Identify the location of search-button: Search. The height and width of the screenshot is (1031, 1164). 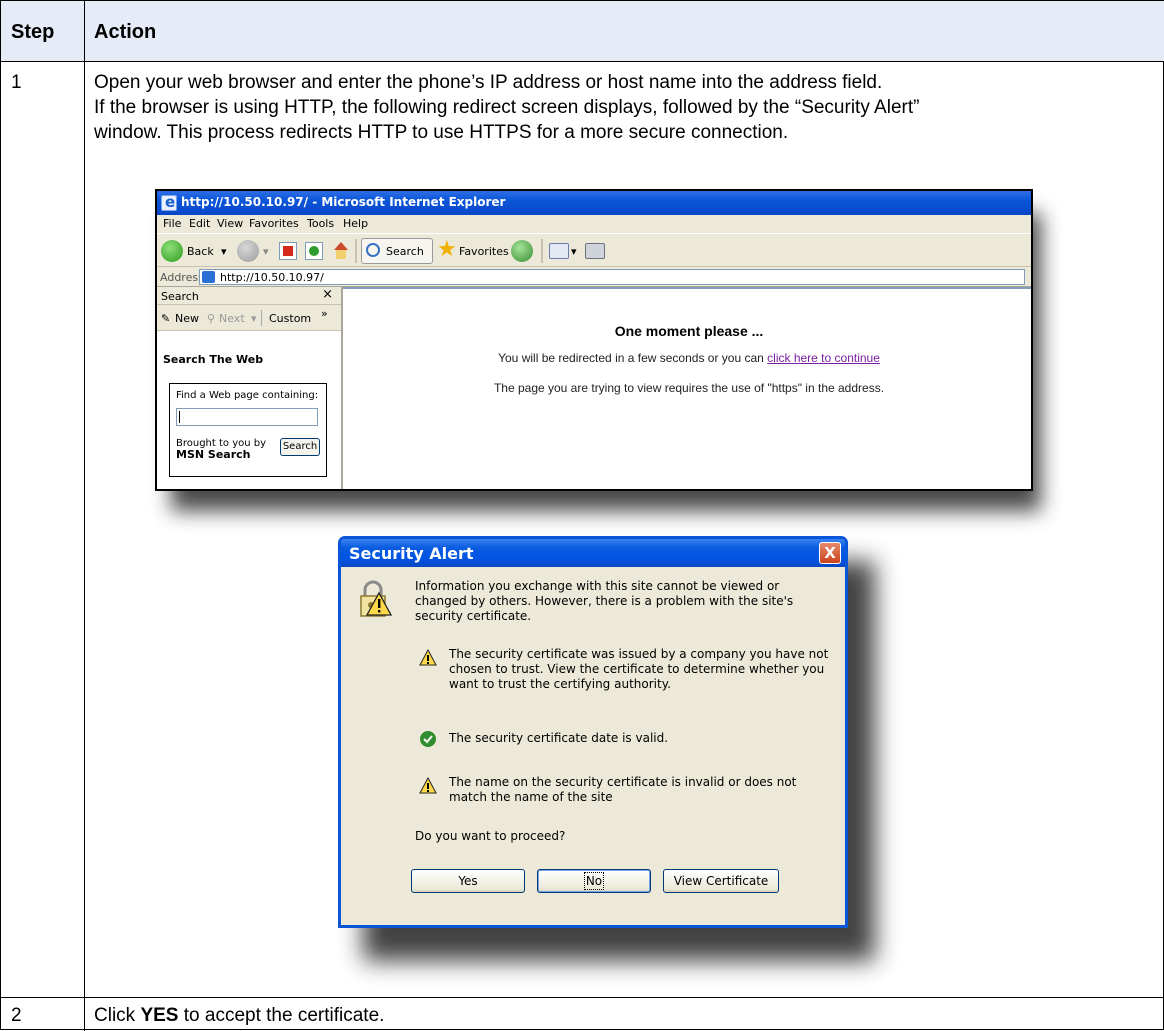
(397, 251).